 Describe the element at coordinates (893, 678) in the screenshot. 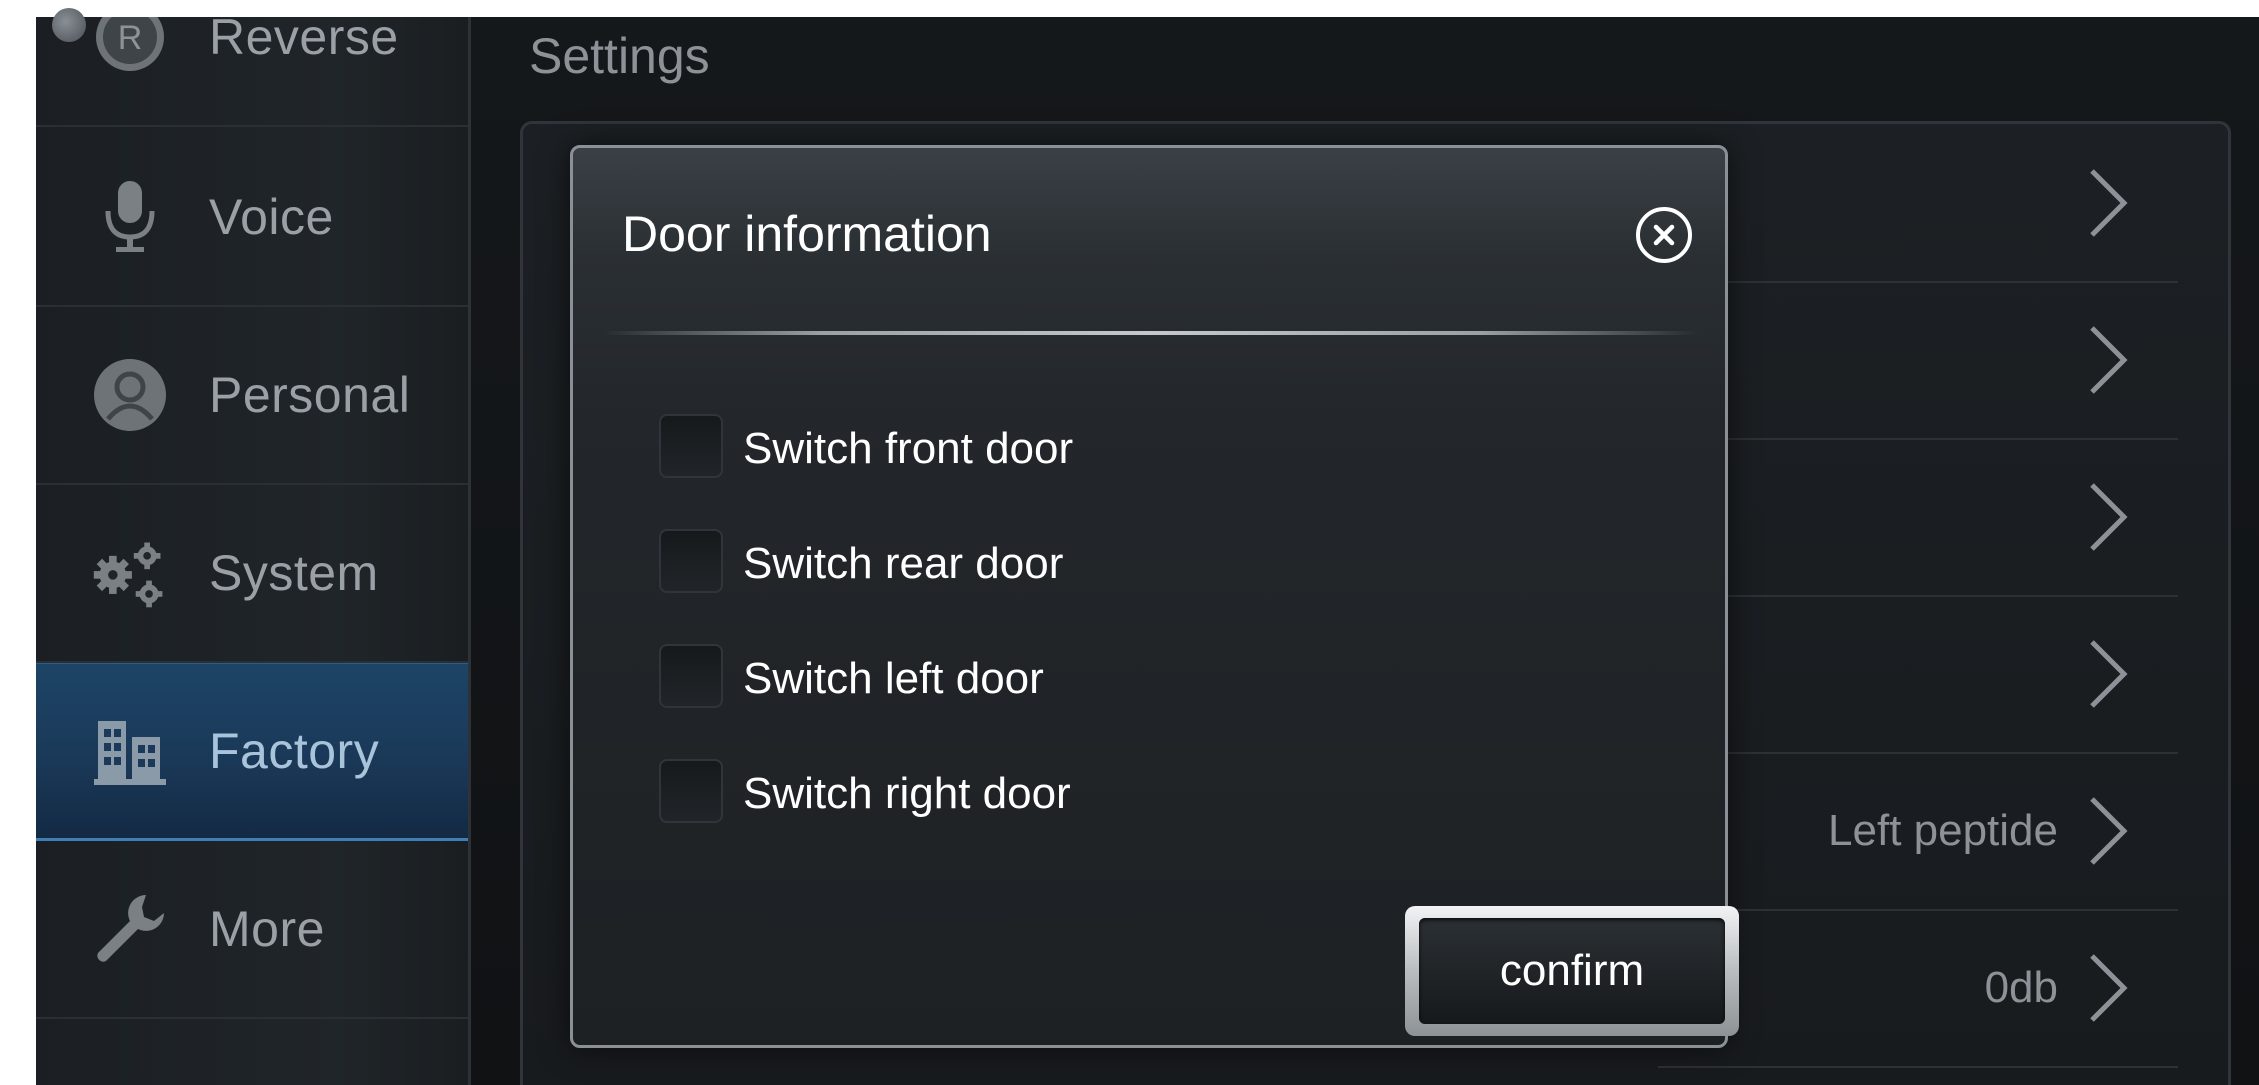

I see `option-label: Switch left door` at that location.